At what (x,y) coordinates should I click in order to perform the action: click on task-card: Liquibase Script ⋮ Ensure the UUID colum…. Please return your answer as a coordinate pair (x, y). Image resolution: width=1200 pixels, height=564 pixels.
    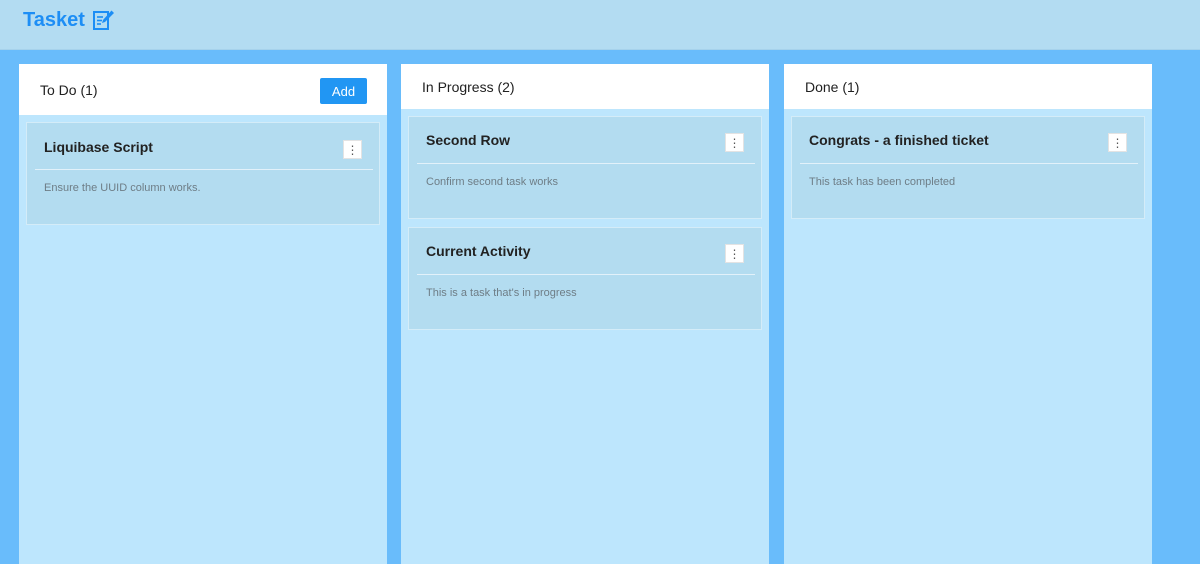
    Looking at the image, I should click on (203, 173).